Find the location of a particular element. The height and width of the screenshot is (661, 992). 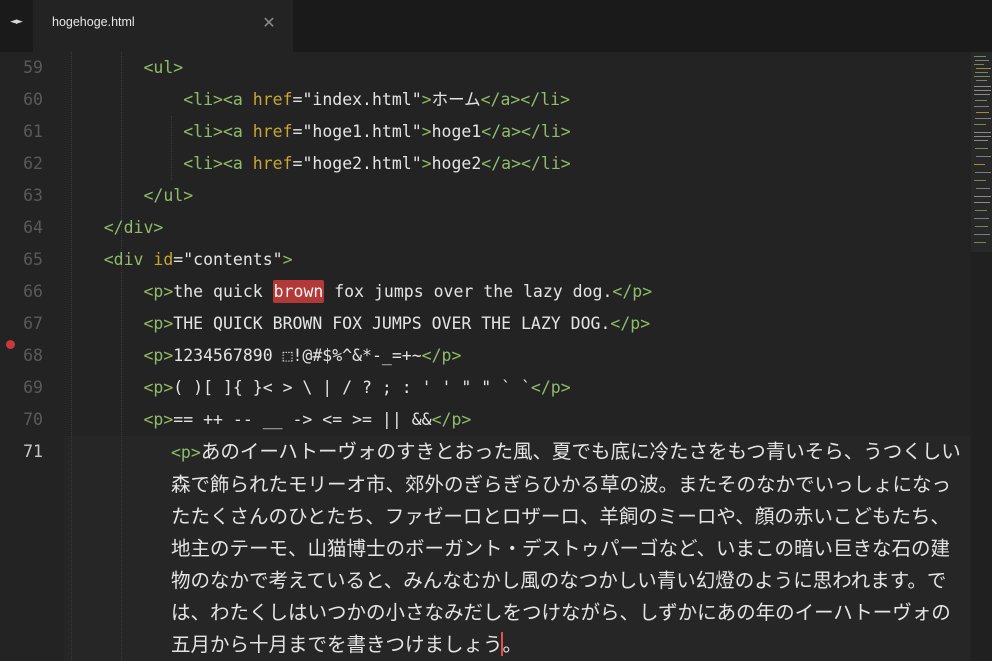

code-line-65: <div id="contents"> is located at coordinates (198, 259).